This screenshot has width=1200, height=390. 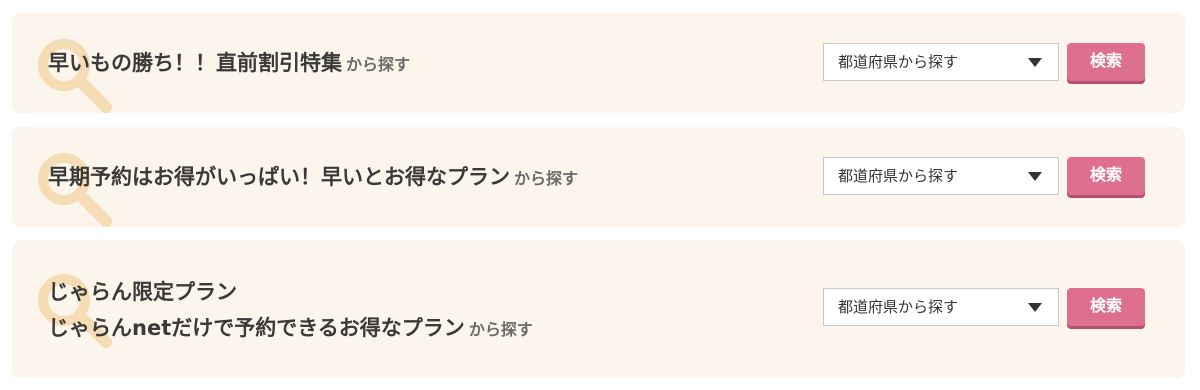 What do you see at coordinates (290, 311) in the screenshot?
I see `section-title: じゃらん限定プラン じゃらんnetだけで予約できるお得なプラン から探す` at bounding box center [290, 311].